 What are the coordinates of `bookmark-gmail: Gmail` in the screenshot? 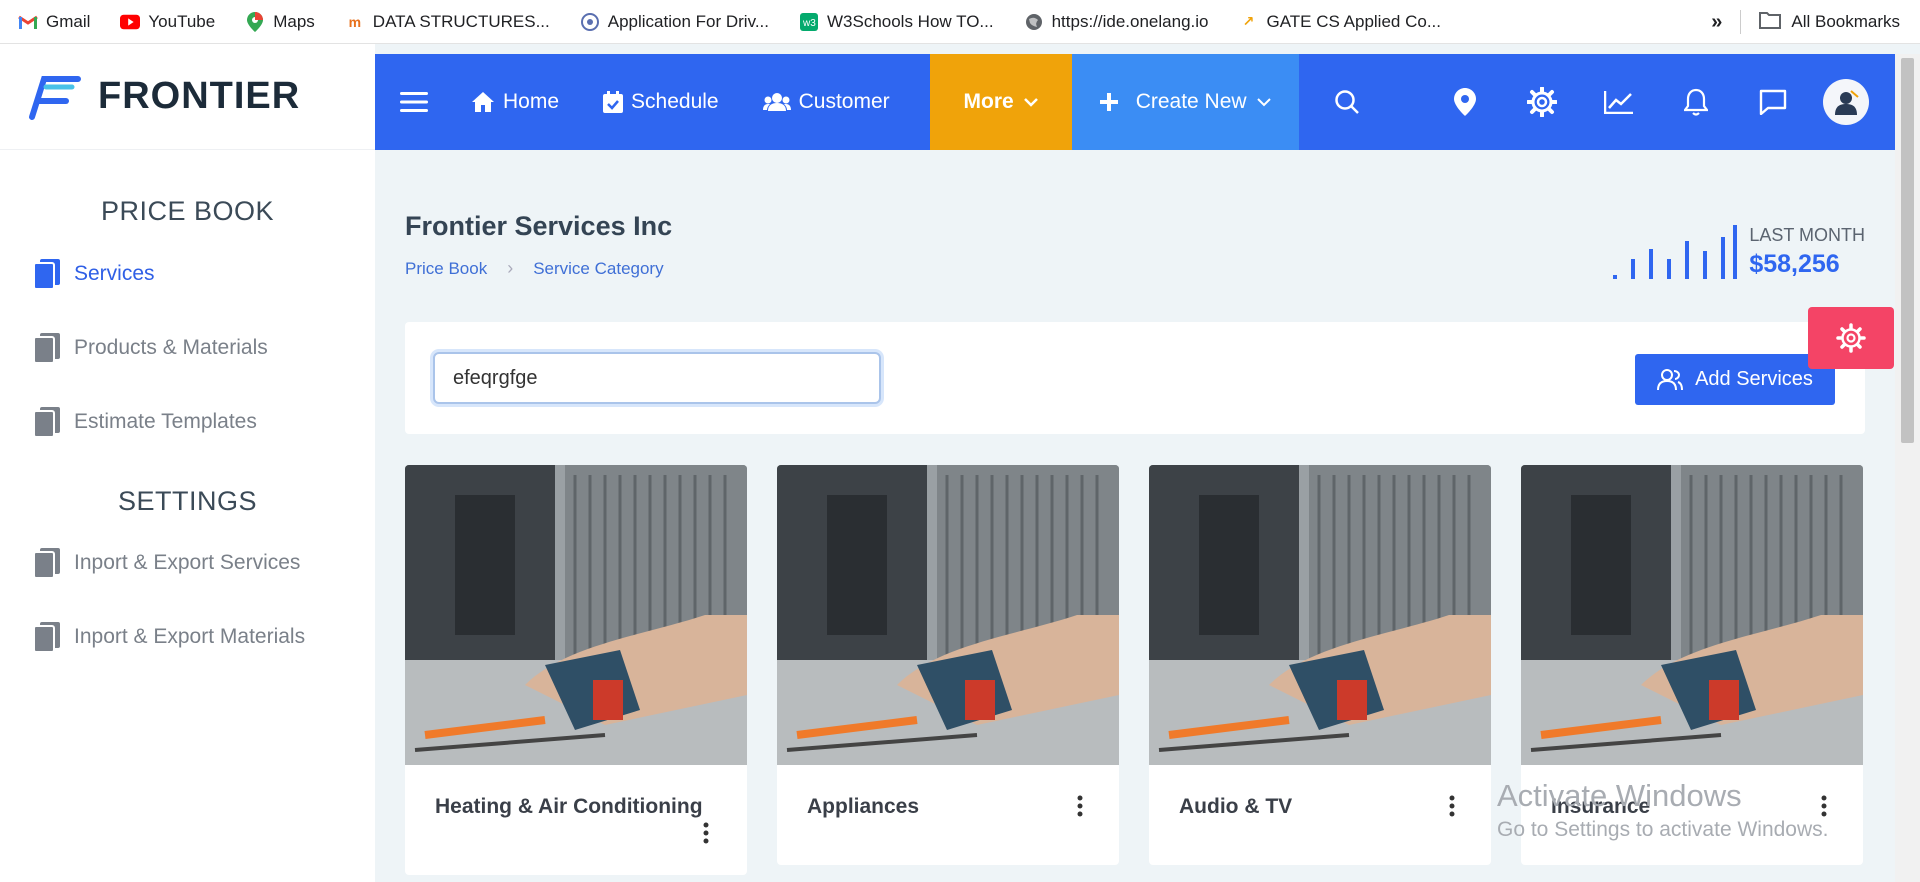 It's located at (54, 22).